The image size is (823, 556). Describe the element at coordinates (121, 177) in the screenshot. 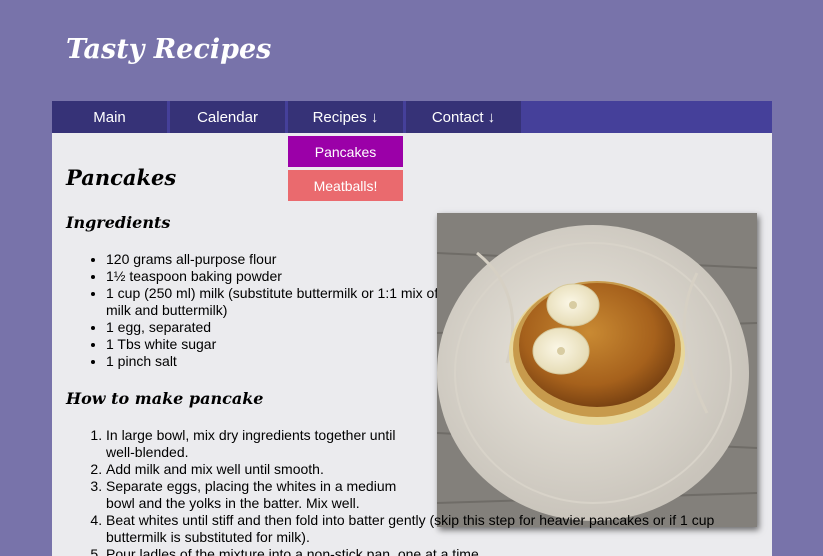

I see `page-title: Pancakes` at that location.